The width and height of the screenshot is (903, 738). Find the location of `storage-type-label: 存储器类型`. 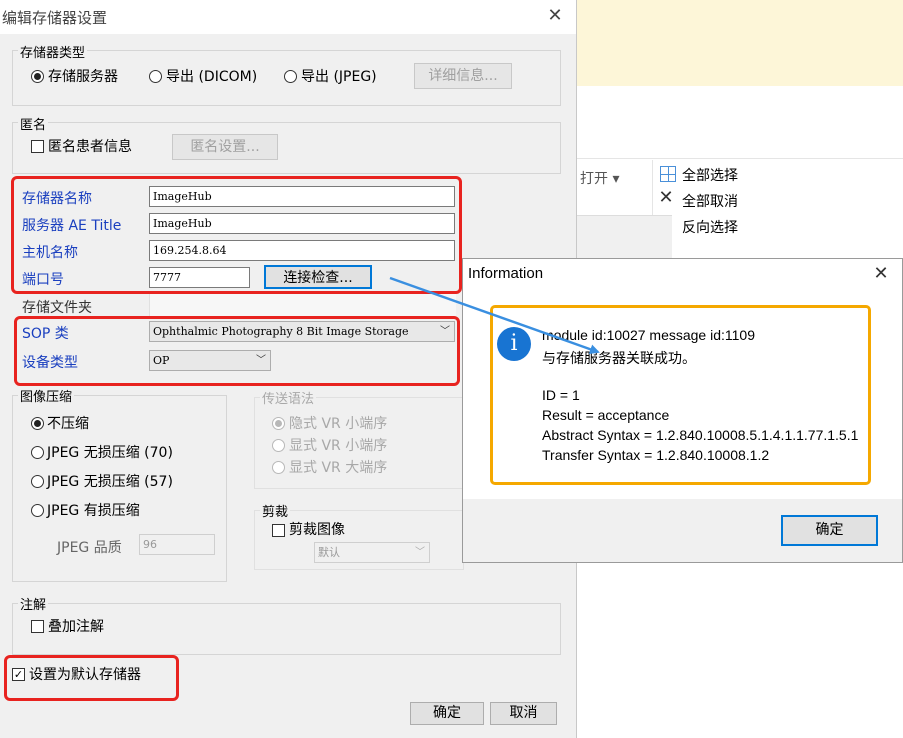

storage-type-label: 存储器类型 is located at coordinates (53, 51).